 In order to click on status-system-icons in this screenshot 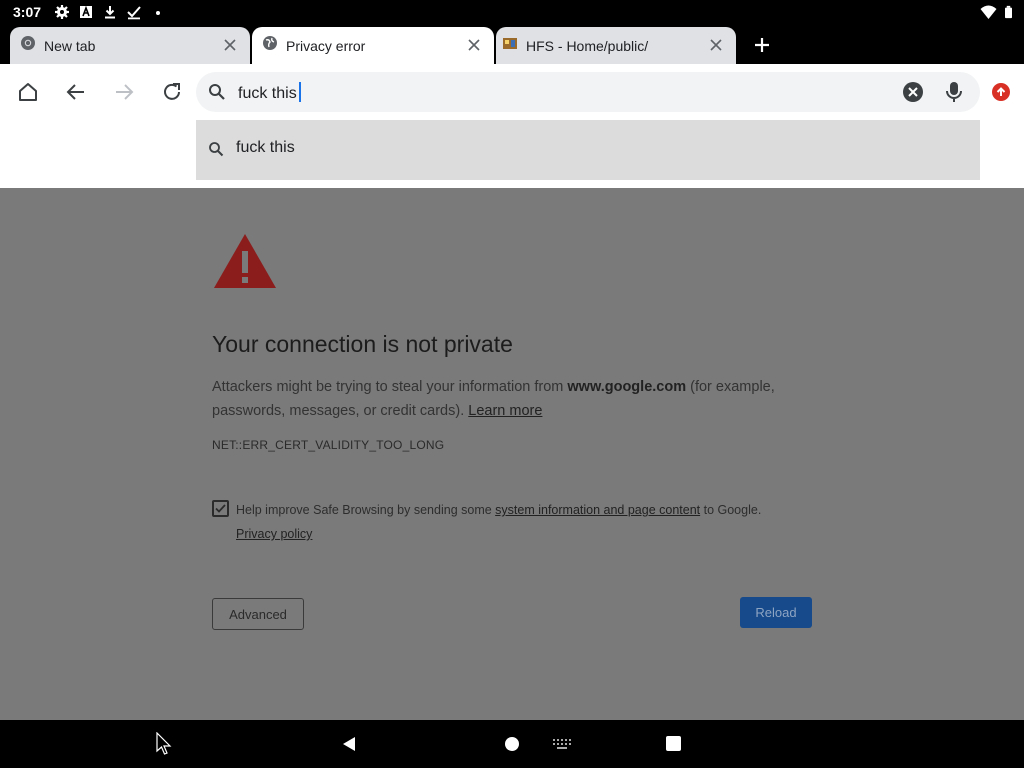, I will do `click(996, 14)`.